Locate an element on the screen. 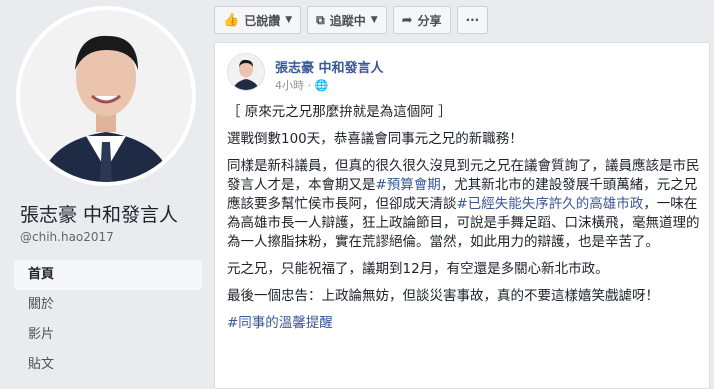  post-timestamp: 4小時 · 🌐 is located at coordinates (301, 85).